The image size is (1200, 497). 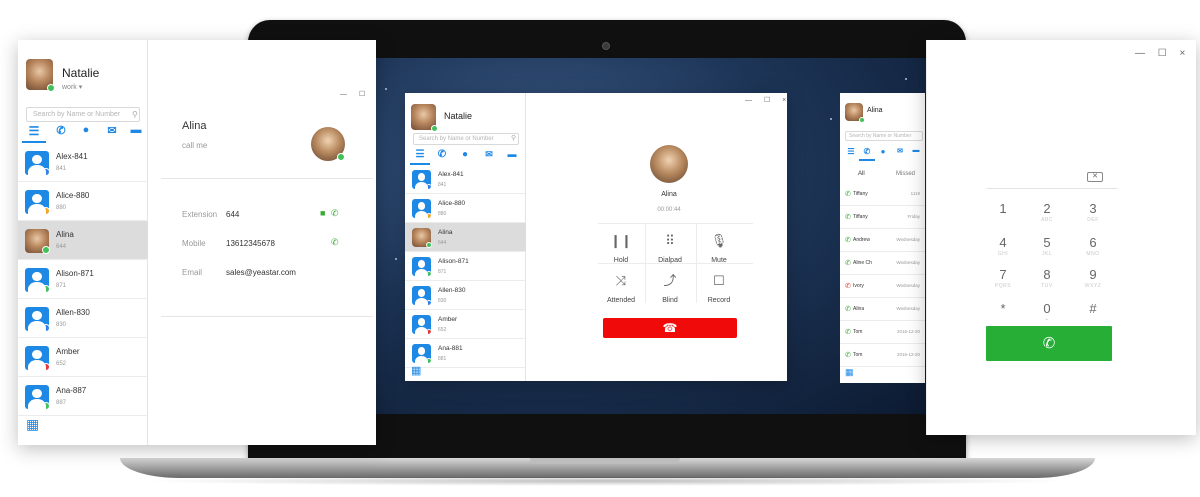 I want to click on contact-extension: 652, so click(x=442, y=329).